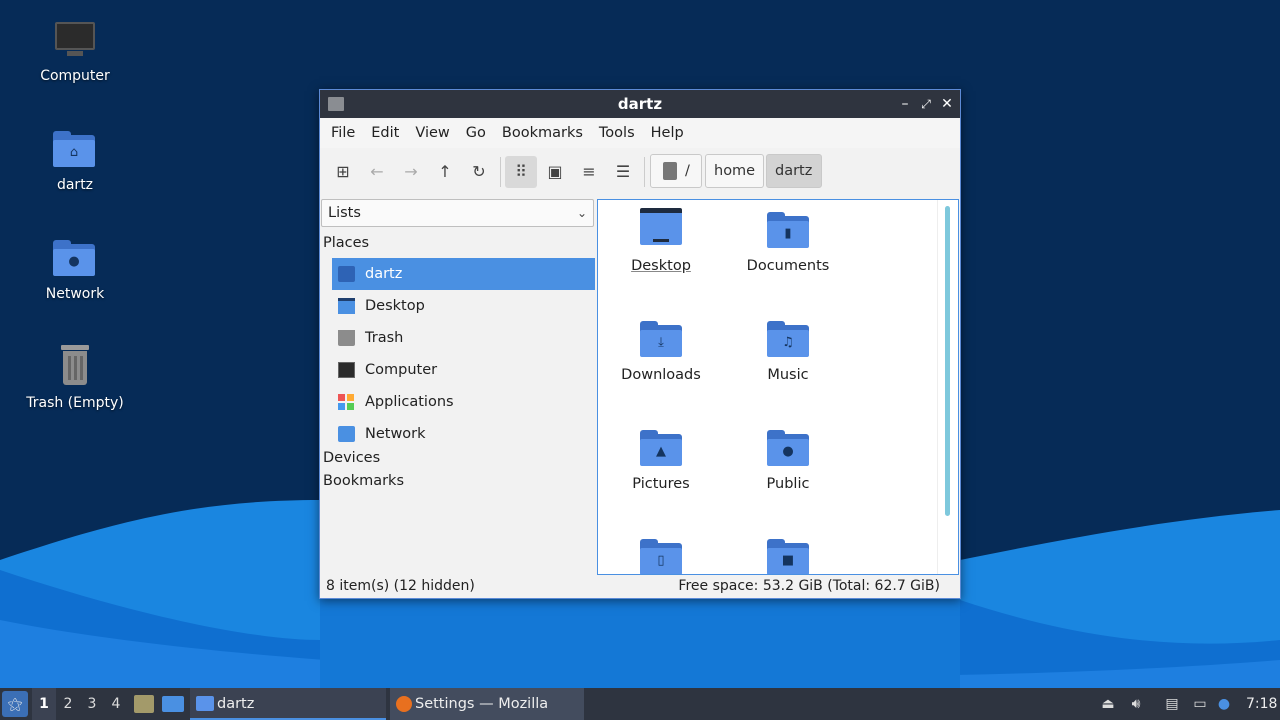 Image resolution: width=1280 pixels, height=720 pixels. What do you see at coordinates (288, 704) in the screenshot?
I see `task-dartz: dartz` at bounding box center [288, 704].